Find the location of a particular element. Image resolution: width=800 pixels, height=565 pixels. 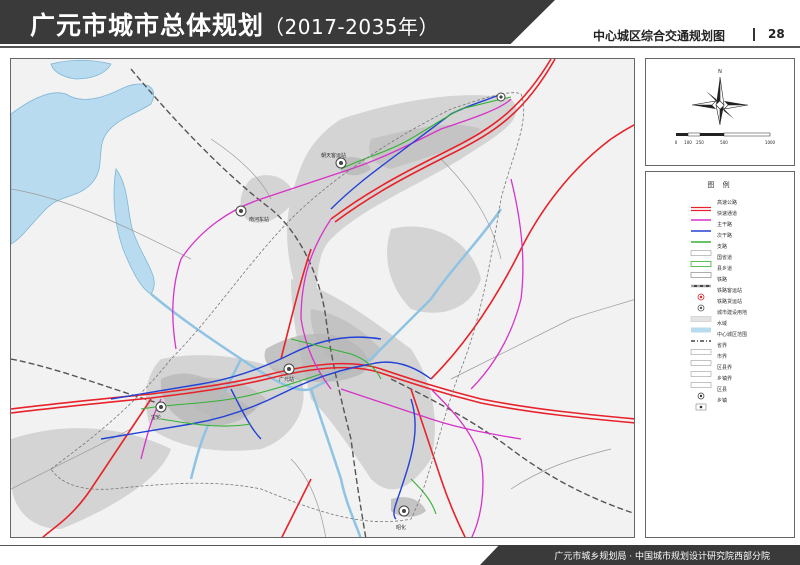

legend-item: 区县界 is located at coordinates (711, 370).